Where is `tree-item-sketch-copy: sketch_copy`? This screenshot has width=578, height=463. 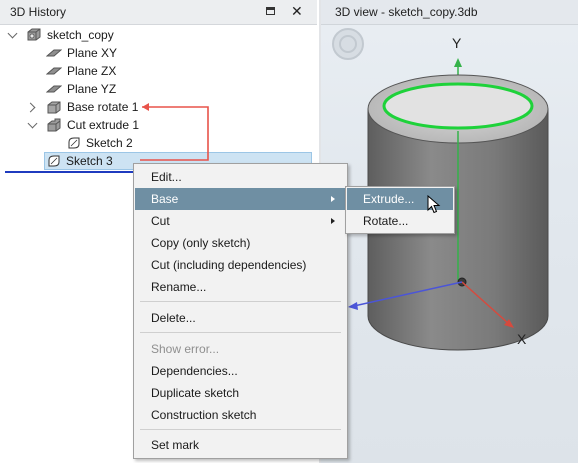
tree-item-sketch-copy: sketch_copy is located at coordinates (159, 35).